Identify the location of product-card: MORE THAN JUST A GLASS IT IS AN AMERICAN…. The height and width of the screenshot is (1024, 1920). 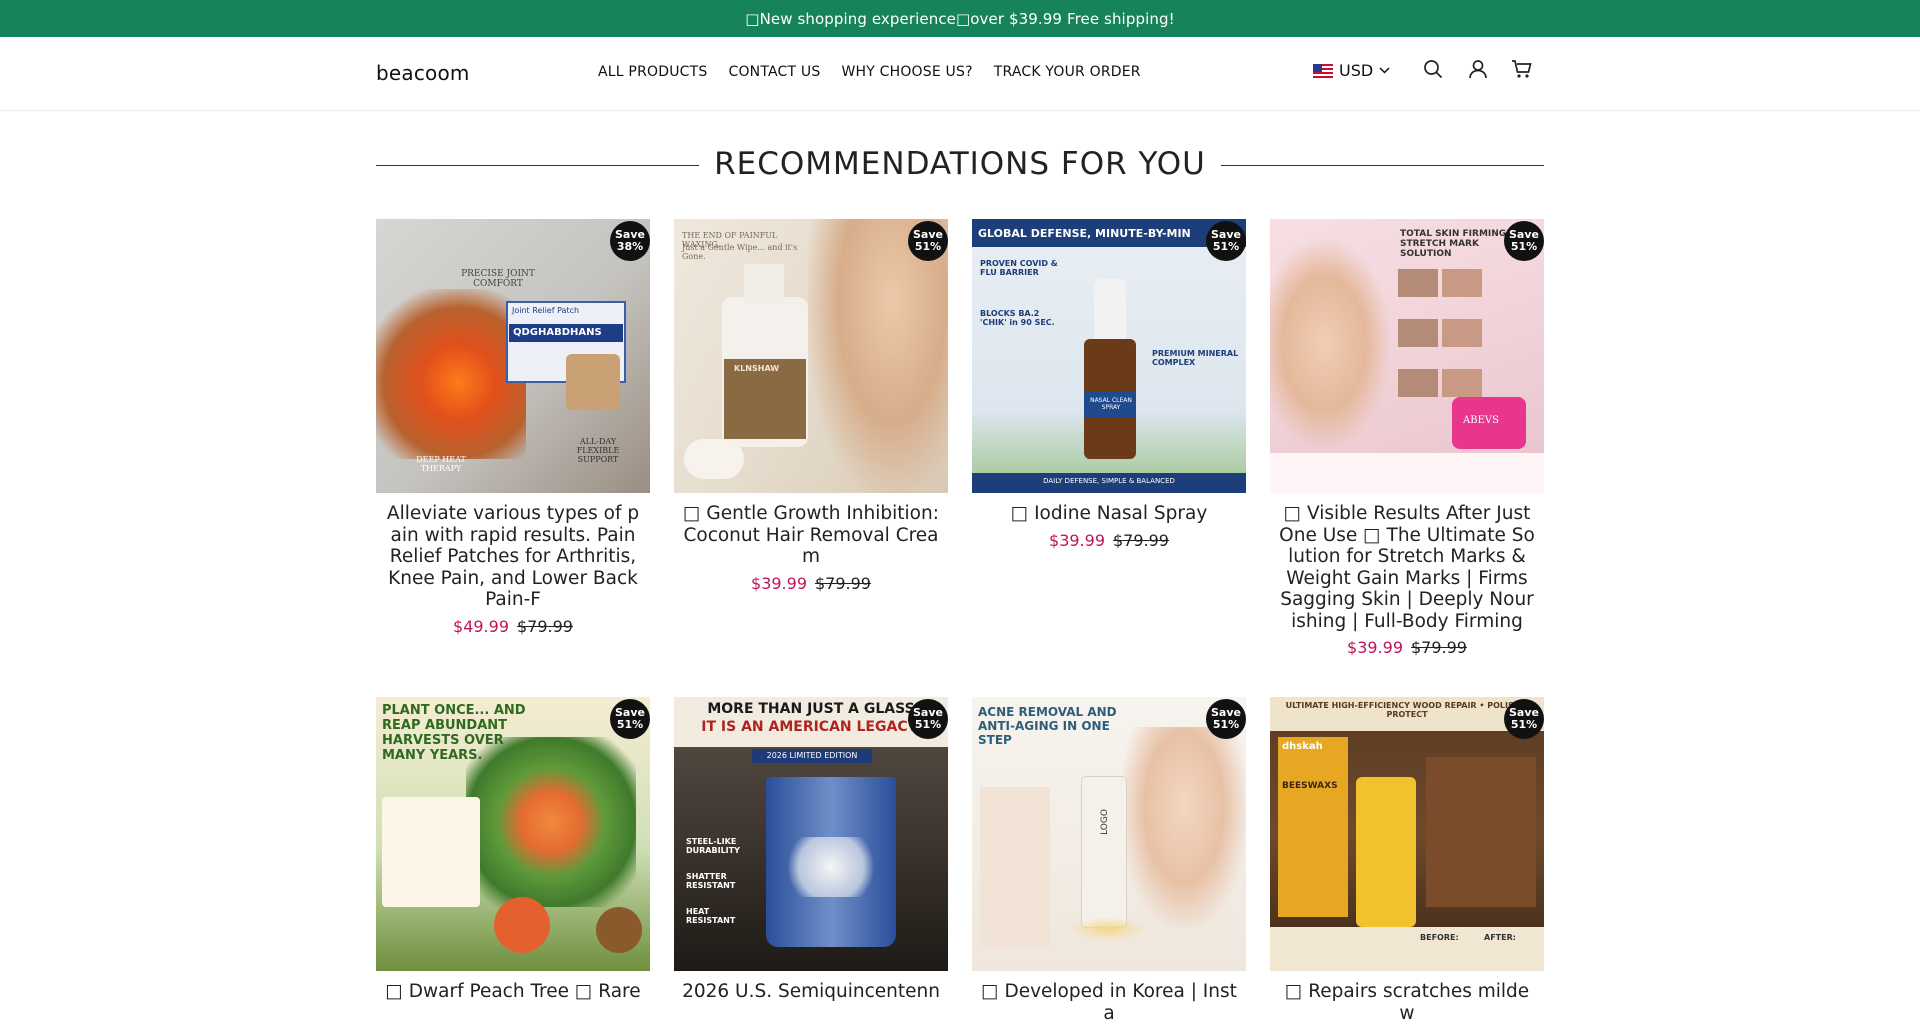
(811, 850).